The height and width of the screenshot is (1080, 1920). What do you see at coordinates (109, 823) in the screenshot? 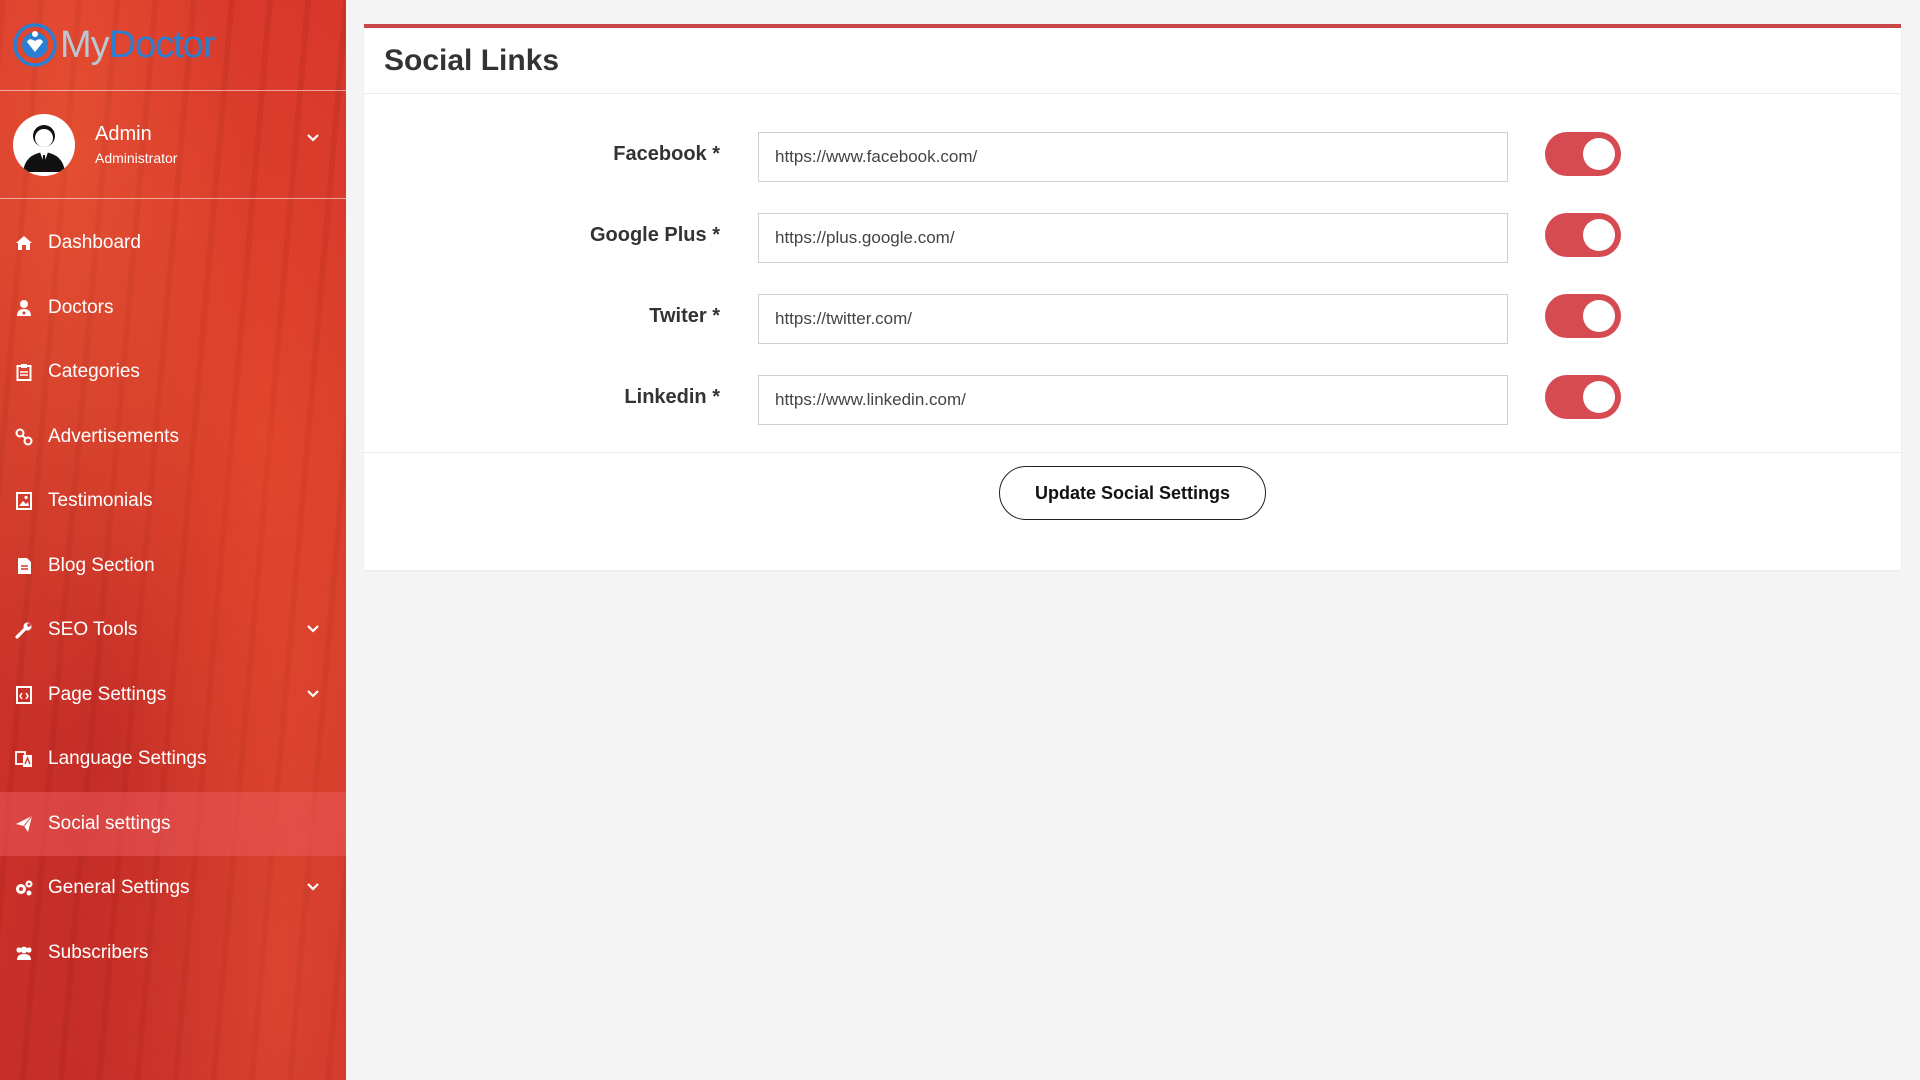
I see `sidebar-item-label: Social settings` at bounding box center [109, 823].